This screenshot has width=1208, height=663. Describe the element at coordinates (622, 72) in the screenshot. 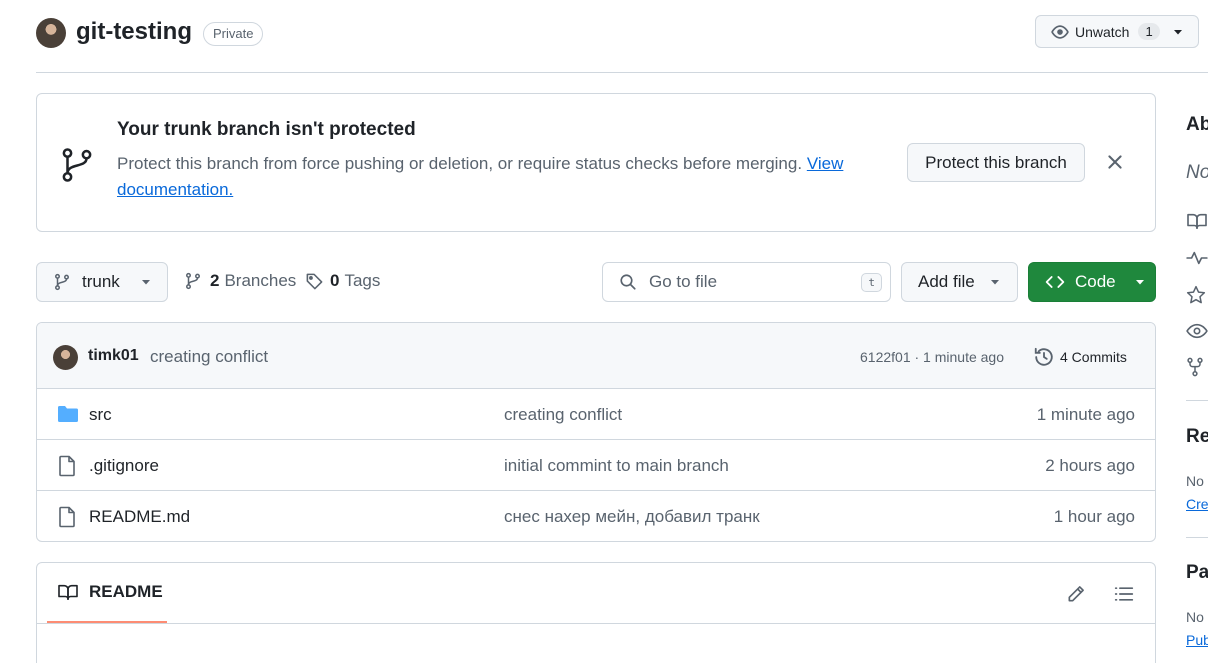

I see `header-divider` at that location.